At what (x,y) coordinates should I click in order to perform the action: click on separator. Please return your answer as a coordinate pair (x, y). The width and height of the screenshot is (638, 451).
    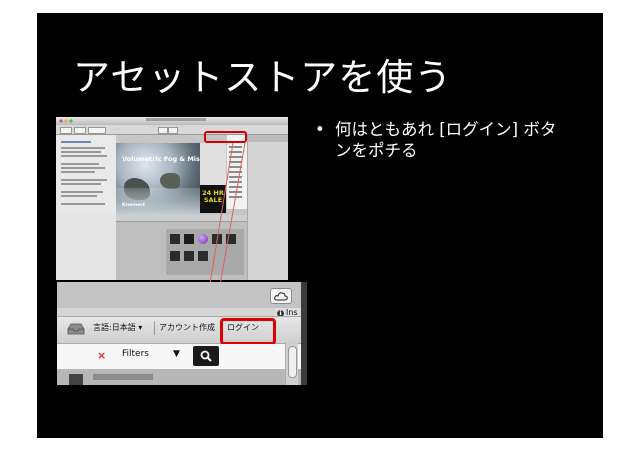
    Looking at the image, I should click on (154, 328).